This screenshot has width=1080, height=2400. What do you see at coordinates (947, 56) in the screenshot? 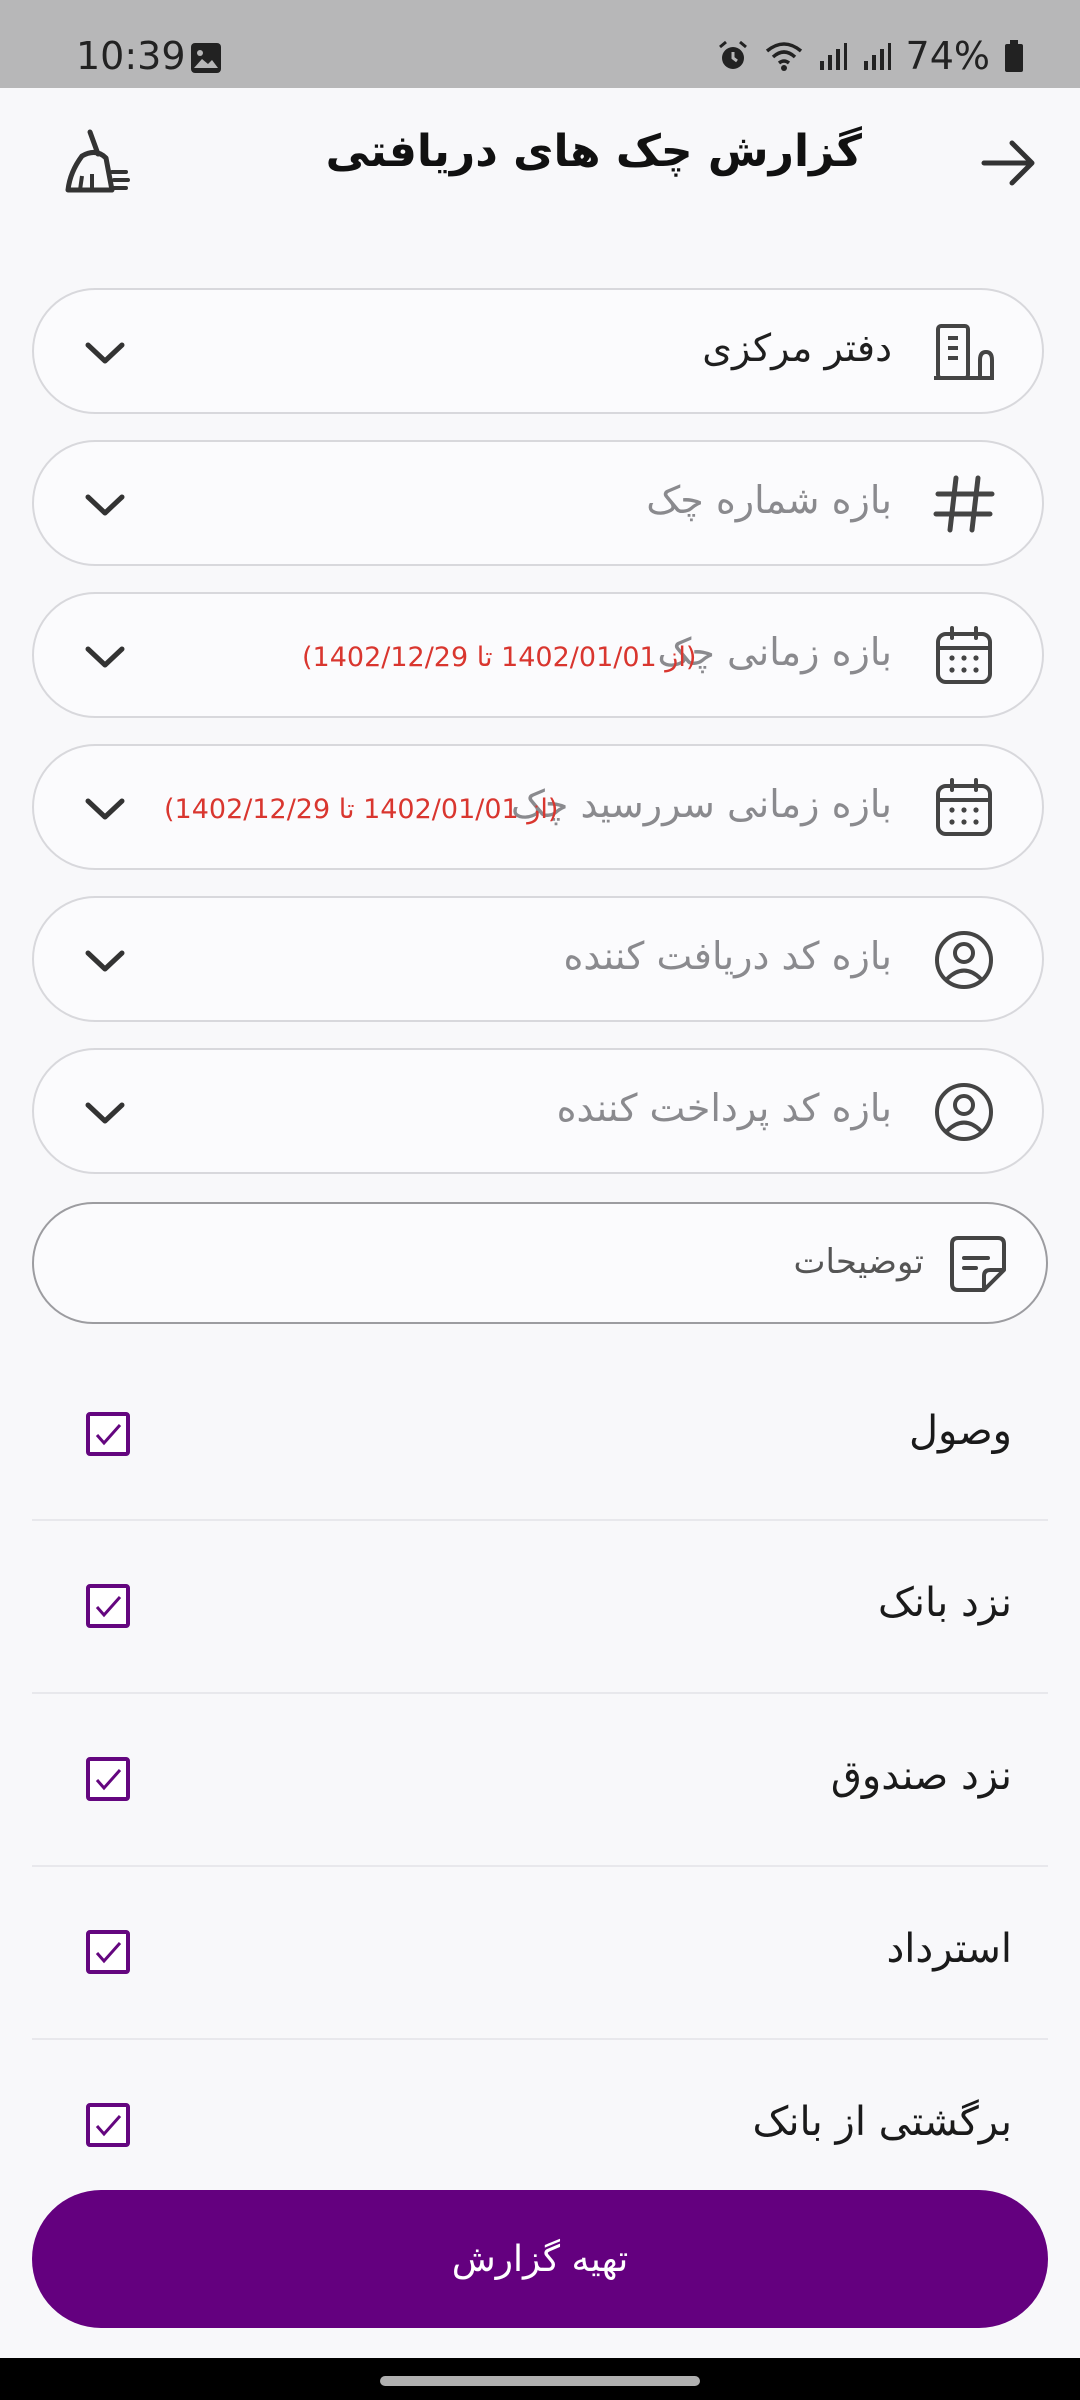
I see `battery-percent: 74%` at bounding box center [947, 56].